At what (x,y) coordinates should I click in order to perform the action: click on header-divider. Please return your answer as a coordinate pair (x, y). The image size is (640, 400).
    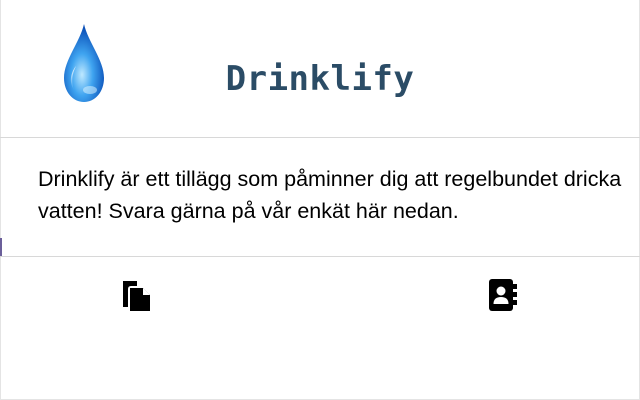
    Looking at the image, I should click on (320, 137).